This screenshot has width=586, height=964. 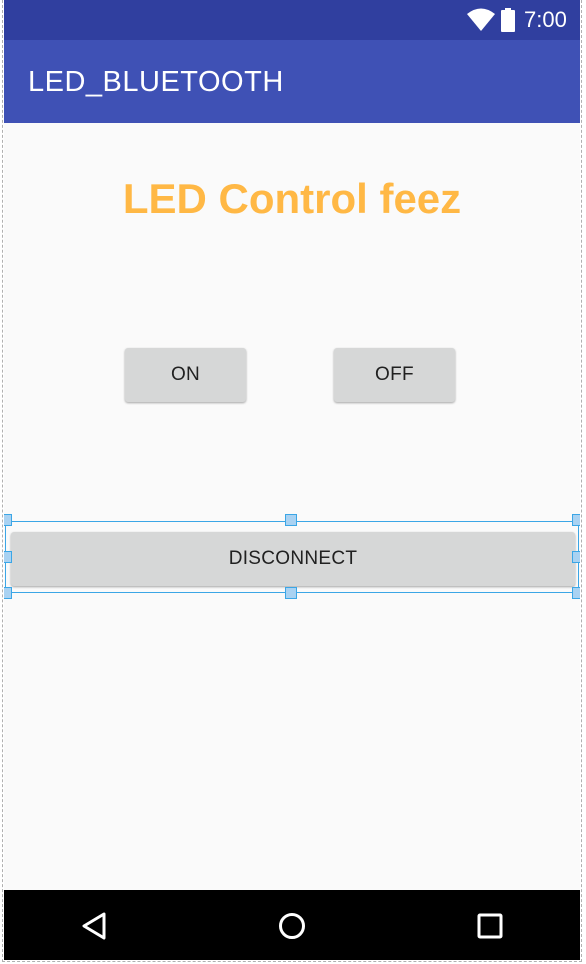 What do you see at coordinates (394, 375) in the screenshot?
I see `off-button: OFF` at bounding box center [394, 375].